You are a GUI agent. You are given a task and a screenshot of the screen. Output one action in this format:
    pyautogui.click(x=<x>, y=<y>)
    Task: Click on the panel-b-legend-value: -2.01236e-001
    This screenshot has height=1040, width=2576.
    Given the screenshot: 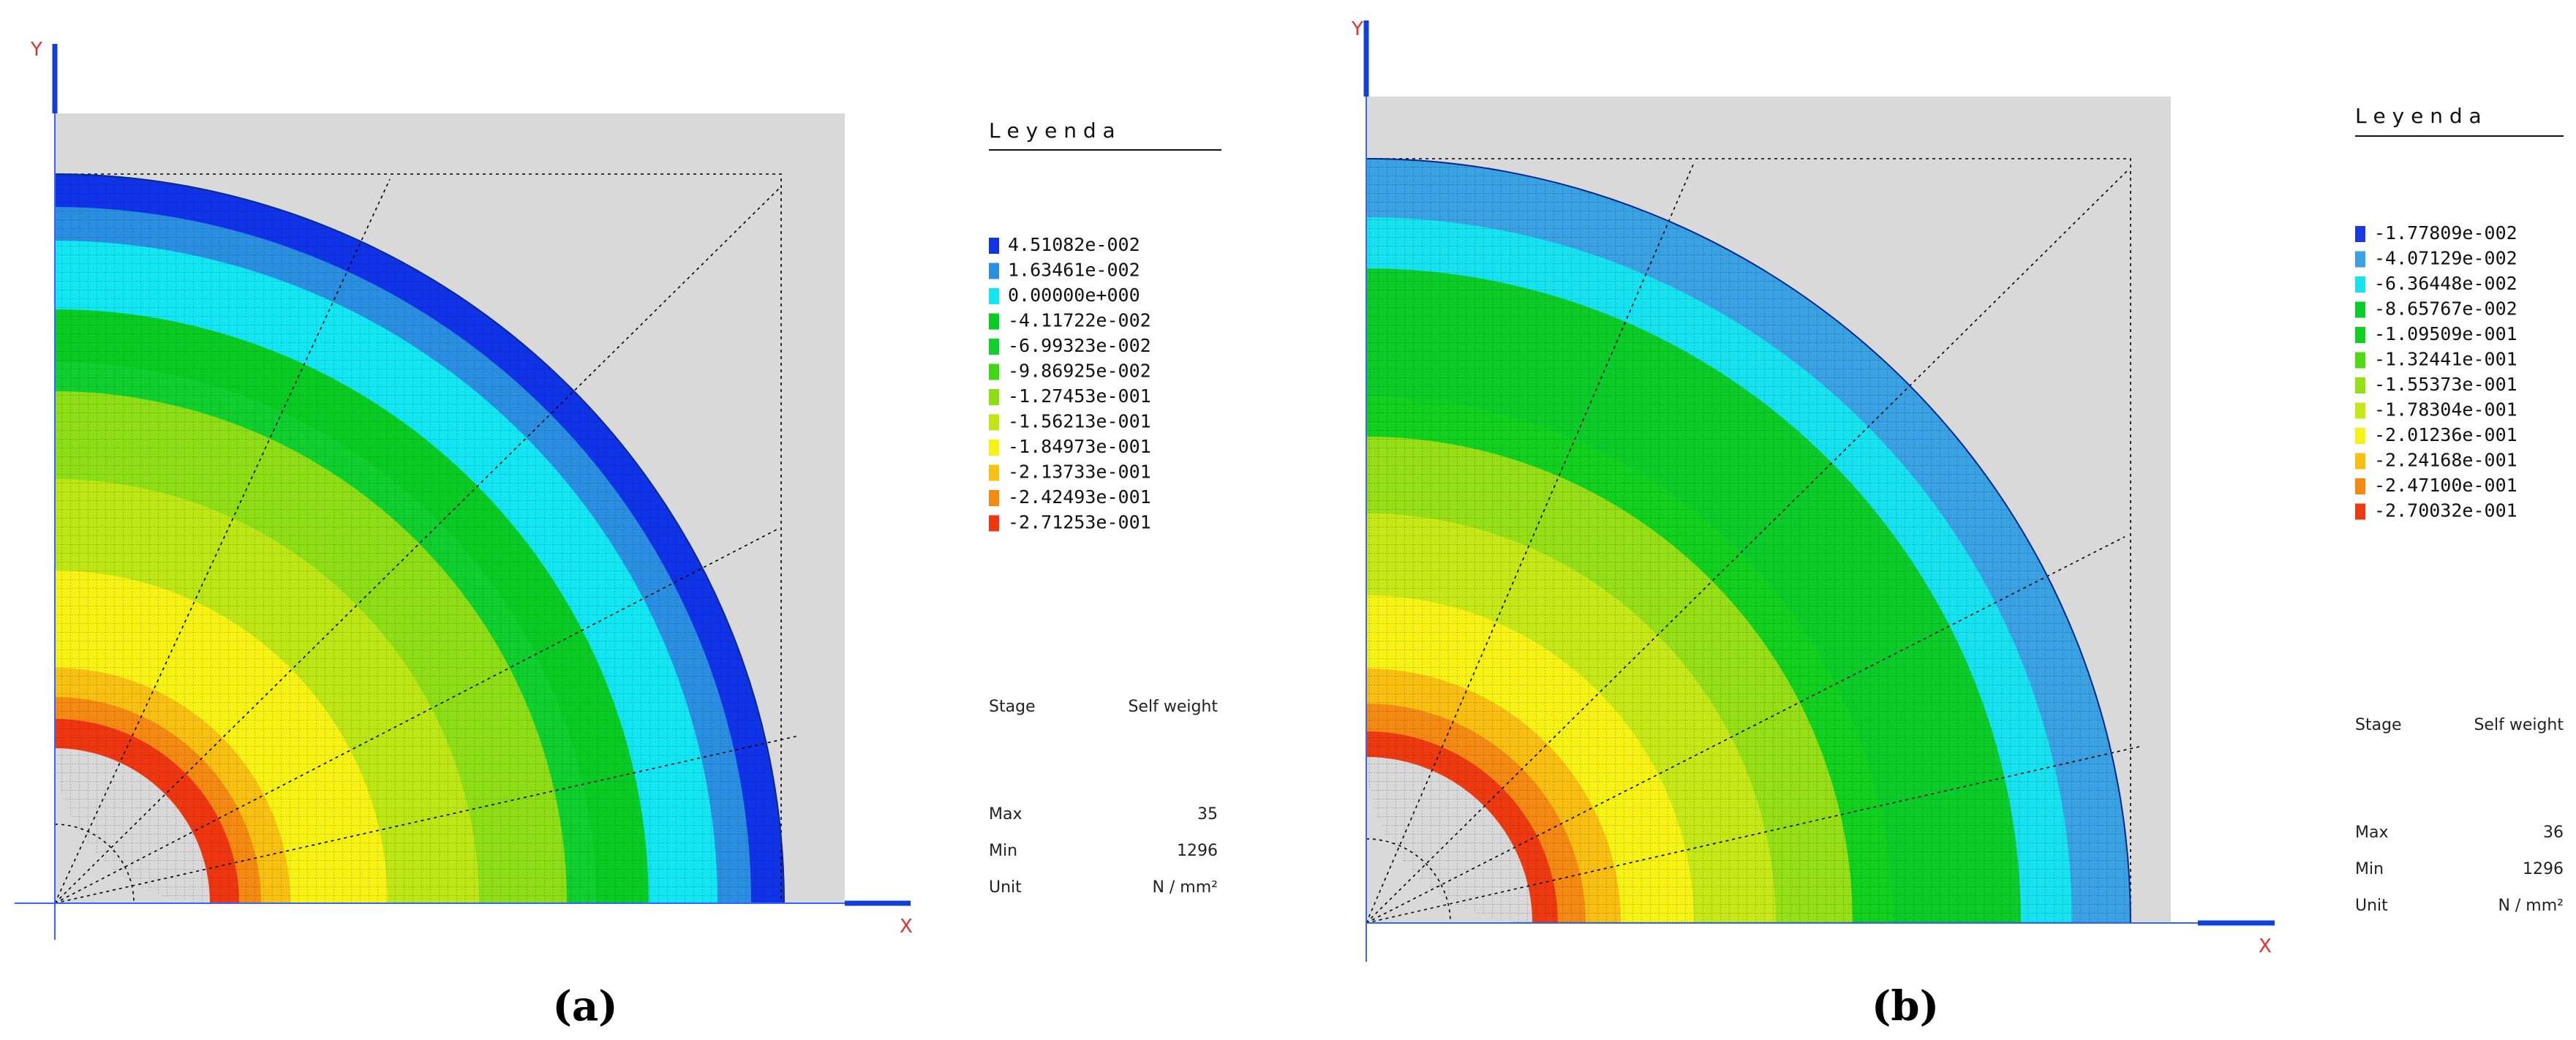 What is the action you would take?
    pyautogui.click(x=2445, y=434)
    